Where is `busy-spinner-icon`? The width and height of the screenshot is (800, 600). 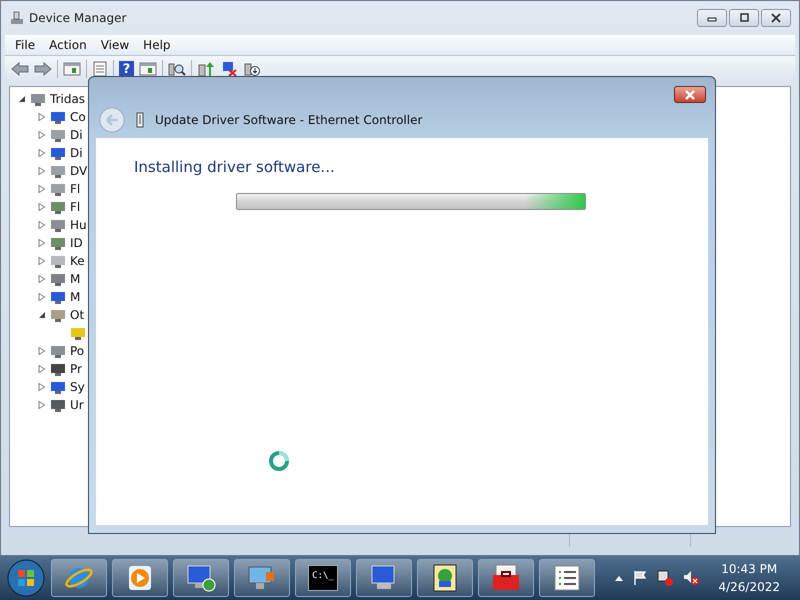 busy-spinner-icon is located at coordinates (279, 461).